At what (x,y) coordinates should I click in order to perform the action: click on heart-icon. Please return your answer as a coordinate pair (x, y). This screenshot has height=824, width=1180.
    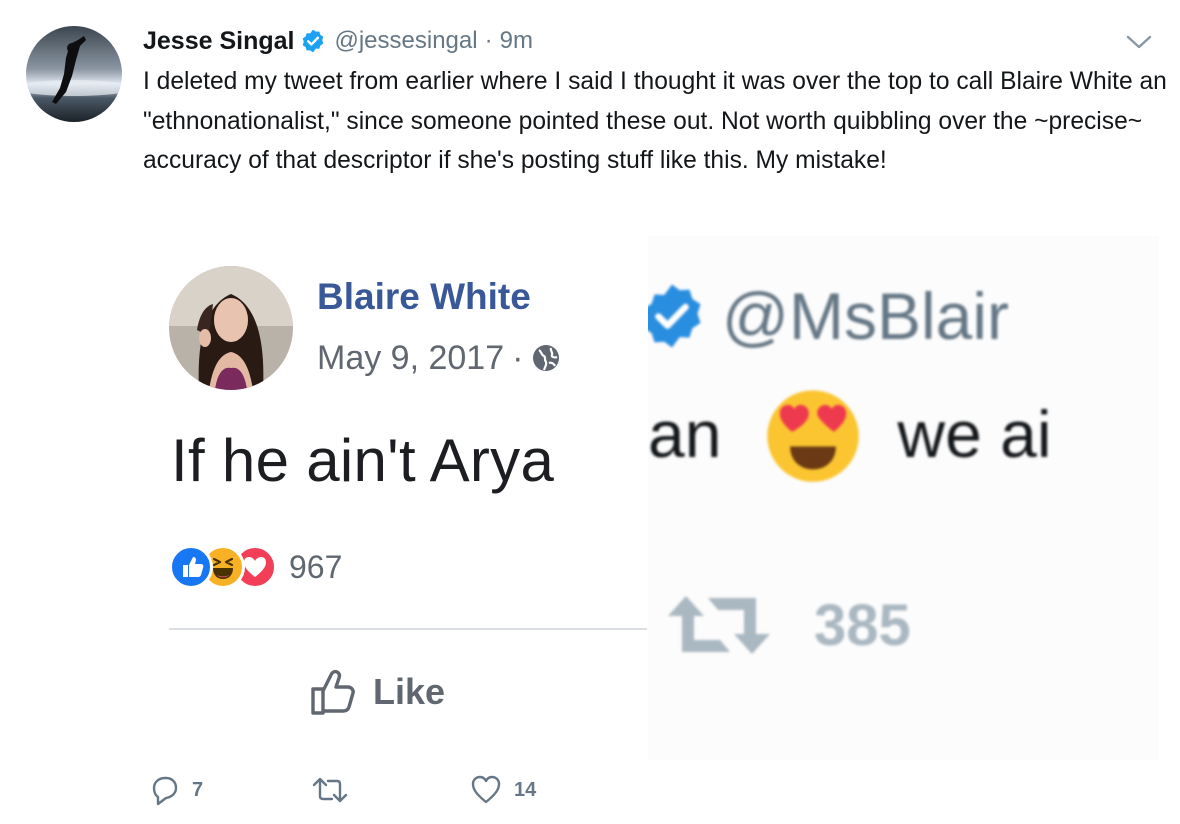
    Looking at the image, I should click on (486, 789).